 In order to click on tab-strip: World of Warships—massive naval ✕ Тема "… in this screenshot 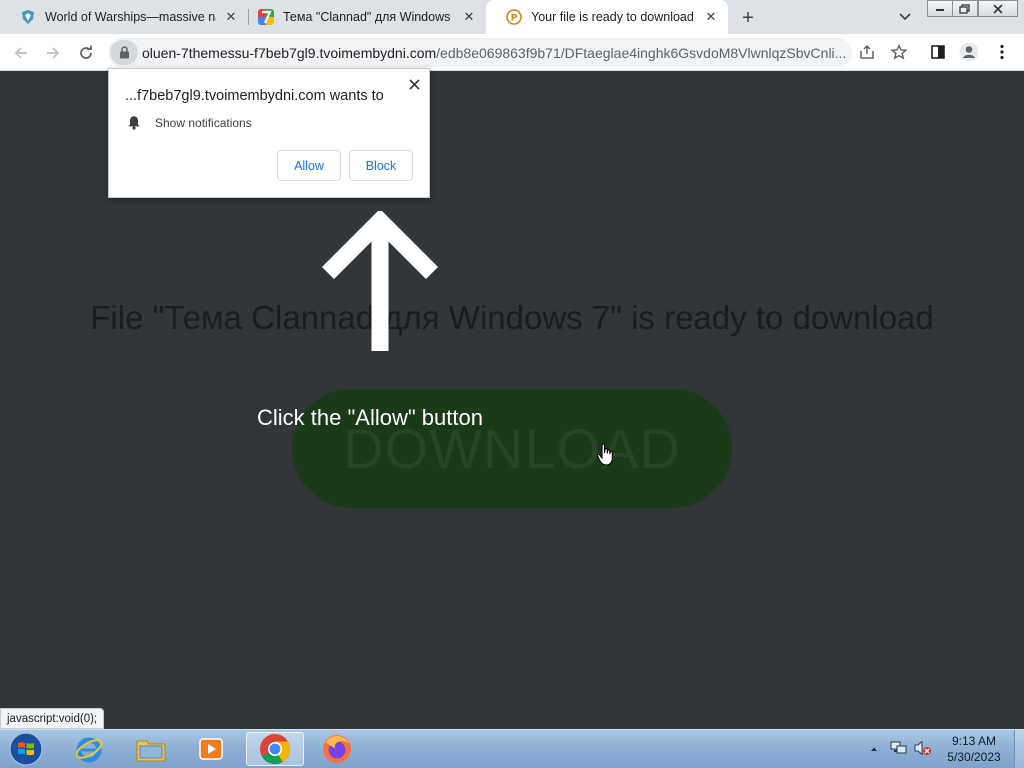, I will do `click(512, 17)`.